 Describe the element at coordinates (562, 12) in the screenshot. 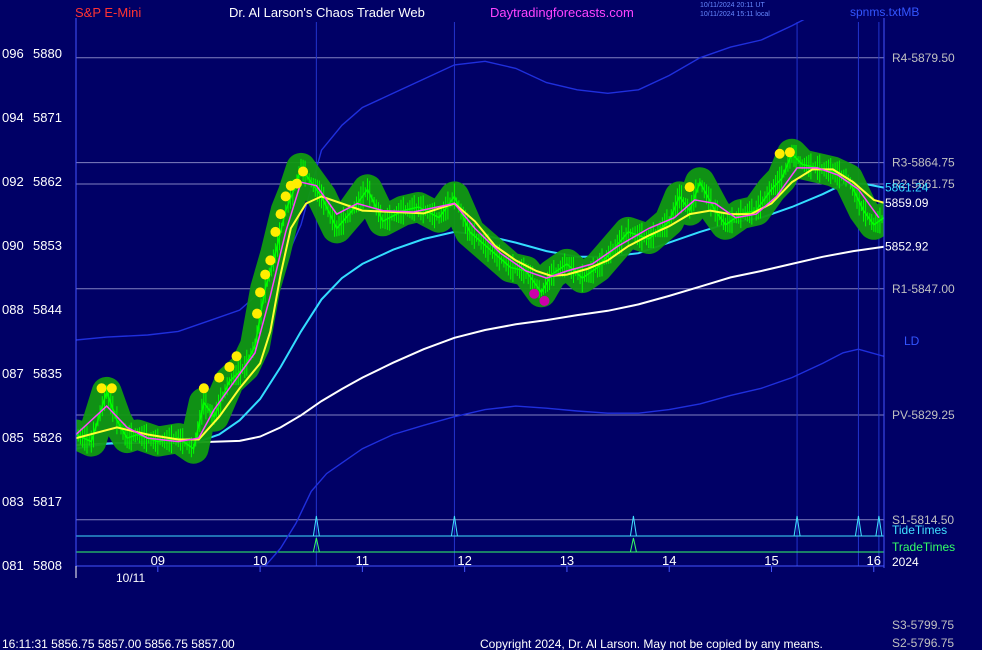

I see `site-url: Daytradingforecasts.com` at that location.